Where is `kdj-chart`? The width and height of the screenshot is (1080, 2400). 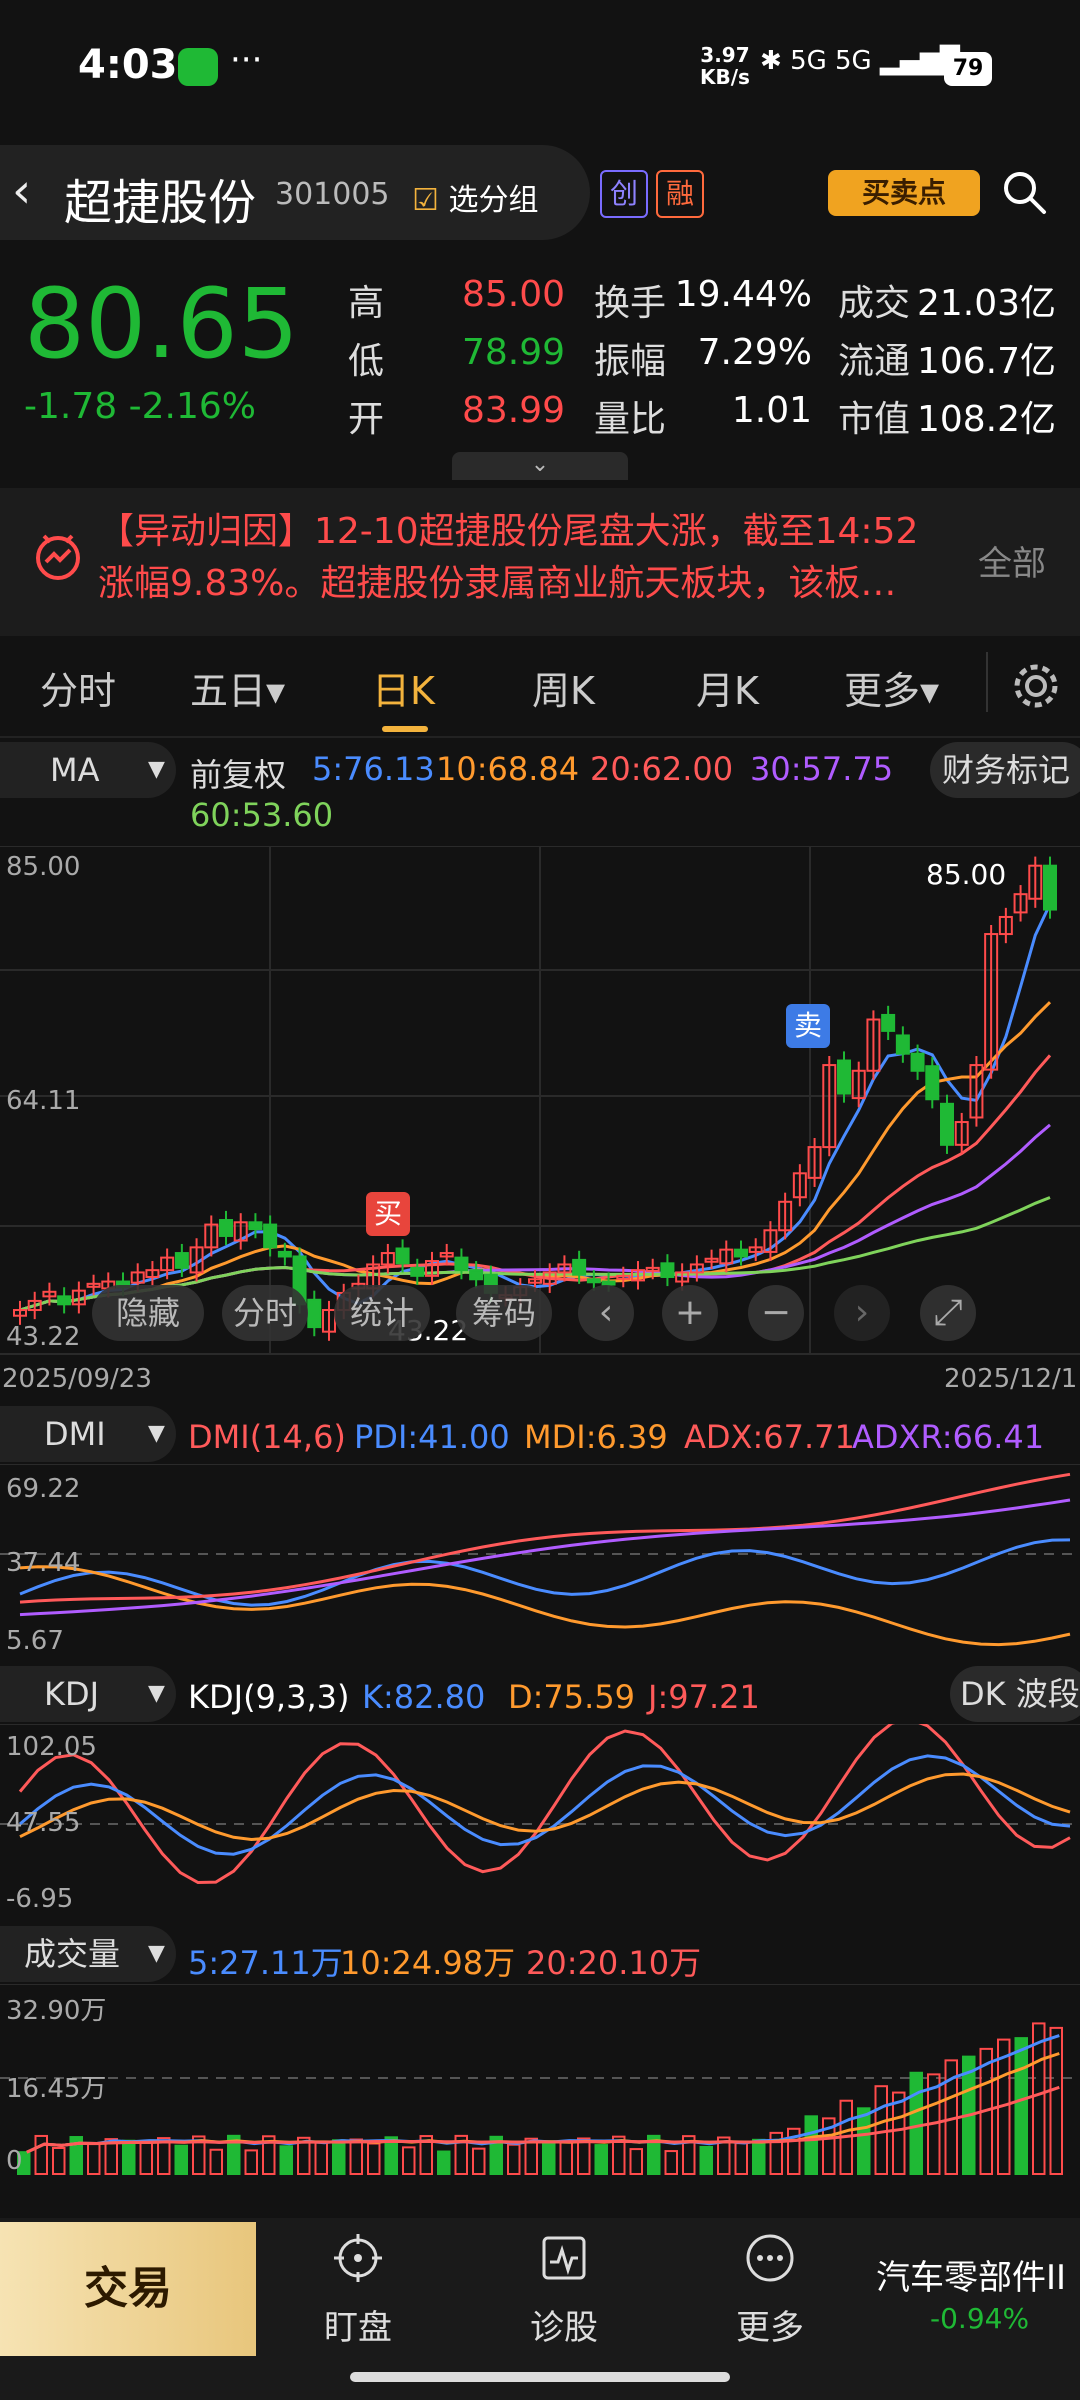
kdj-chart is located at coordinates (540, 1822).